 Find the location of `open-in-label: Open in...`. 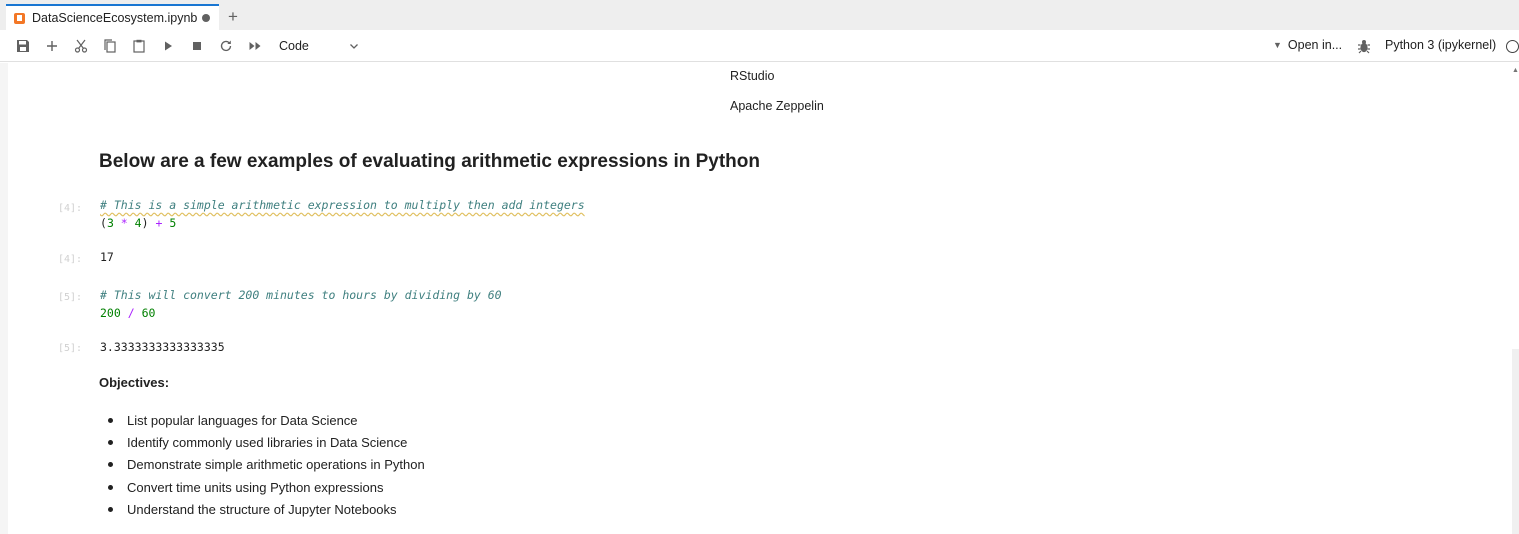

open-in-label: Open in... is located at coordinates (1315, 45).